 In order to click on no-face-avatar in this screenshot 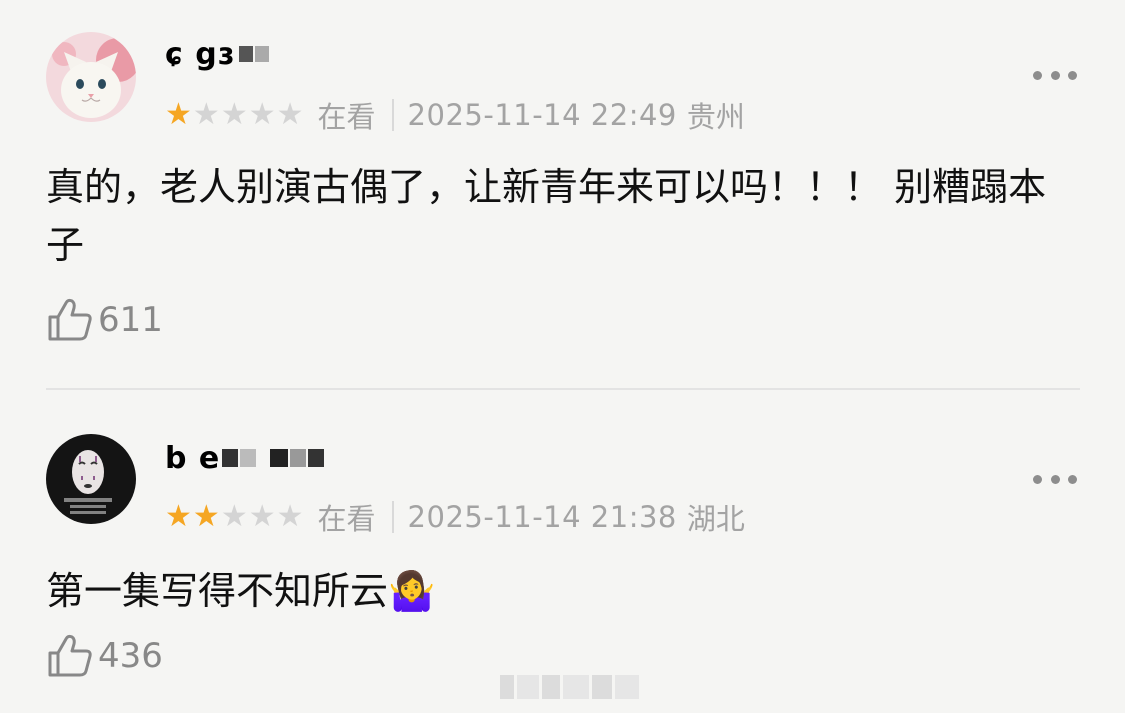, I will do `click(91, 479)`.